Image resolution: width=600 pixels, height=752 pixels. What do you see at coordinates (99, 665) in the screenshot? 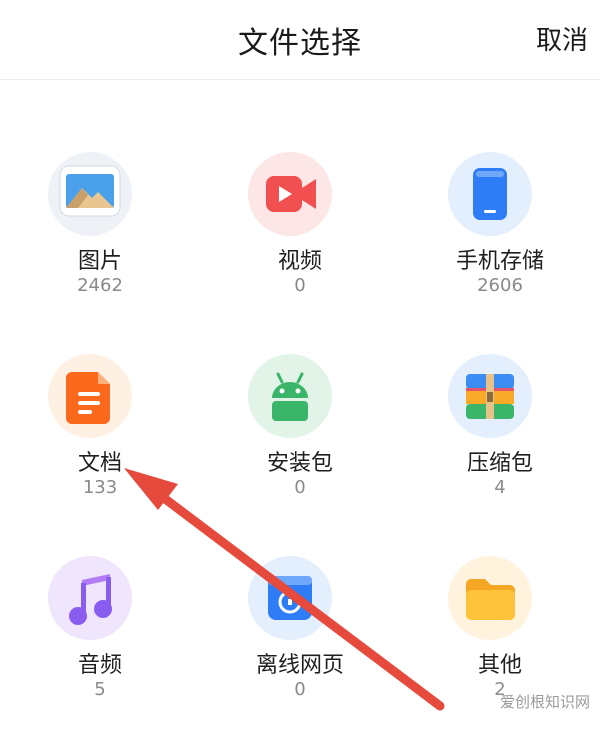
I see `category-label: 音频` at bounding box center [99, 665].